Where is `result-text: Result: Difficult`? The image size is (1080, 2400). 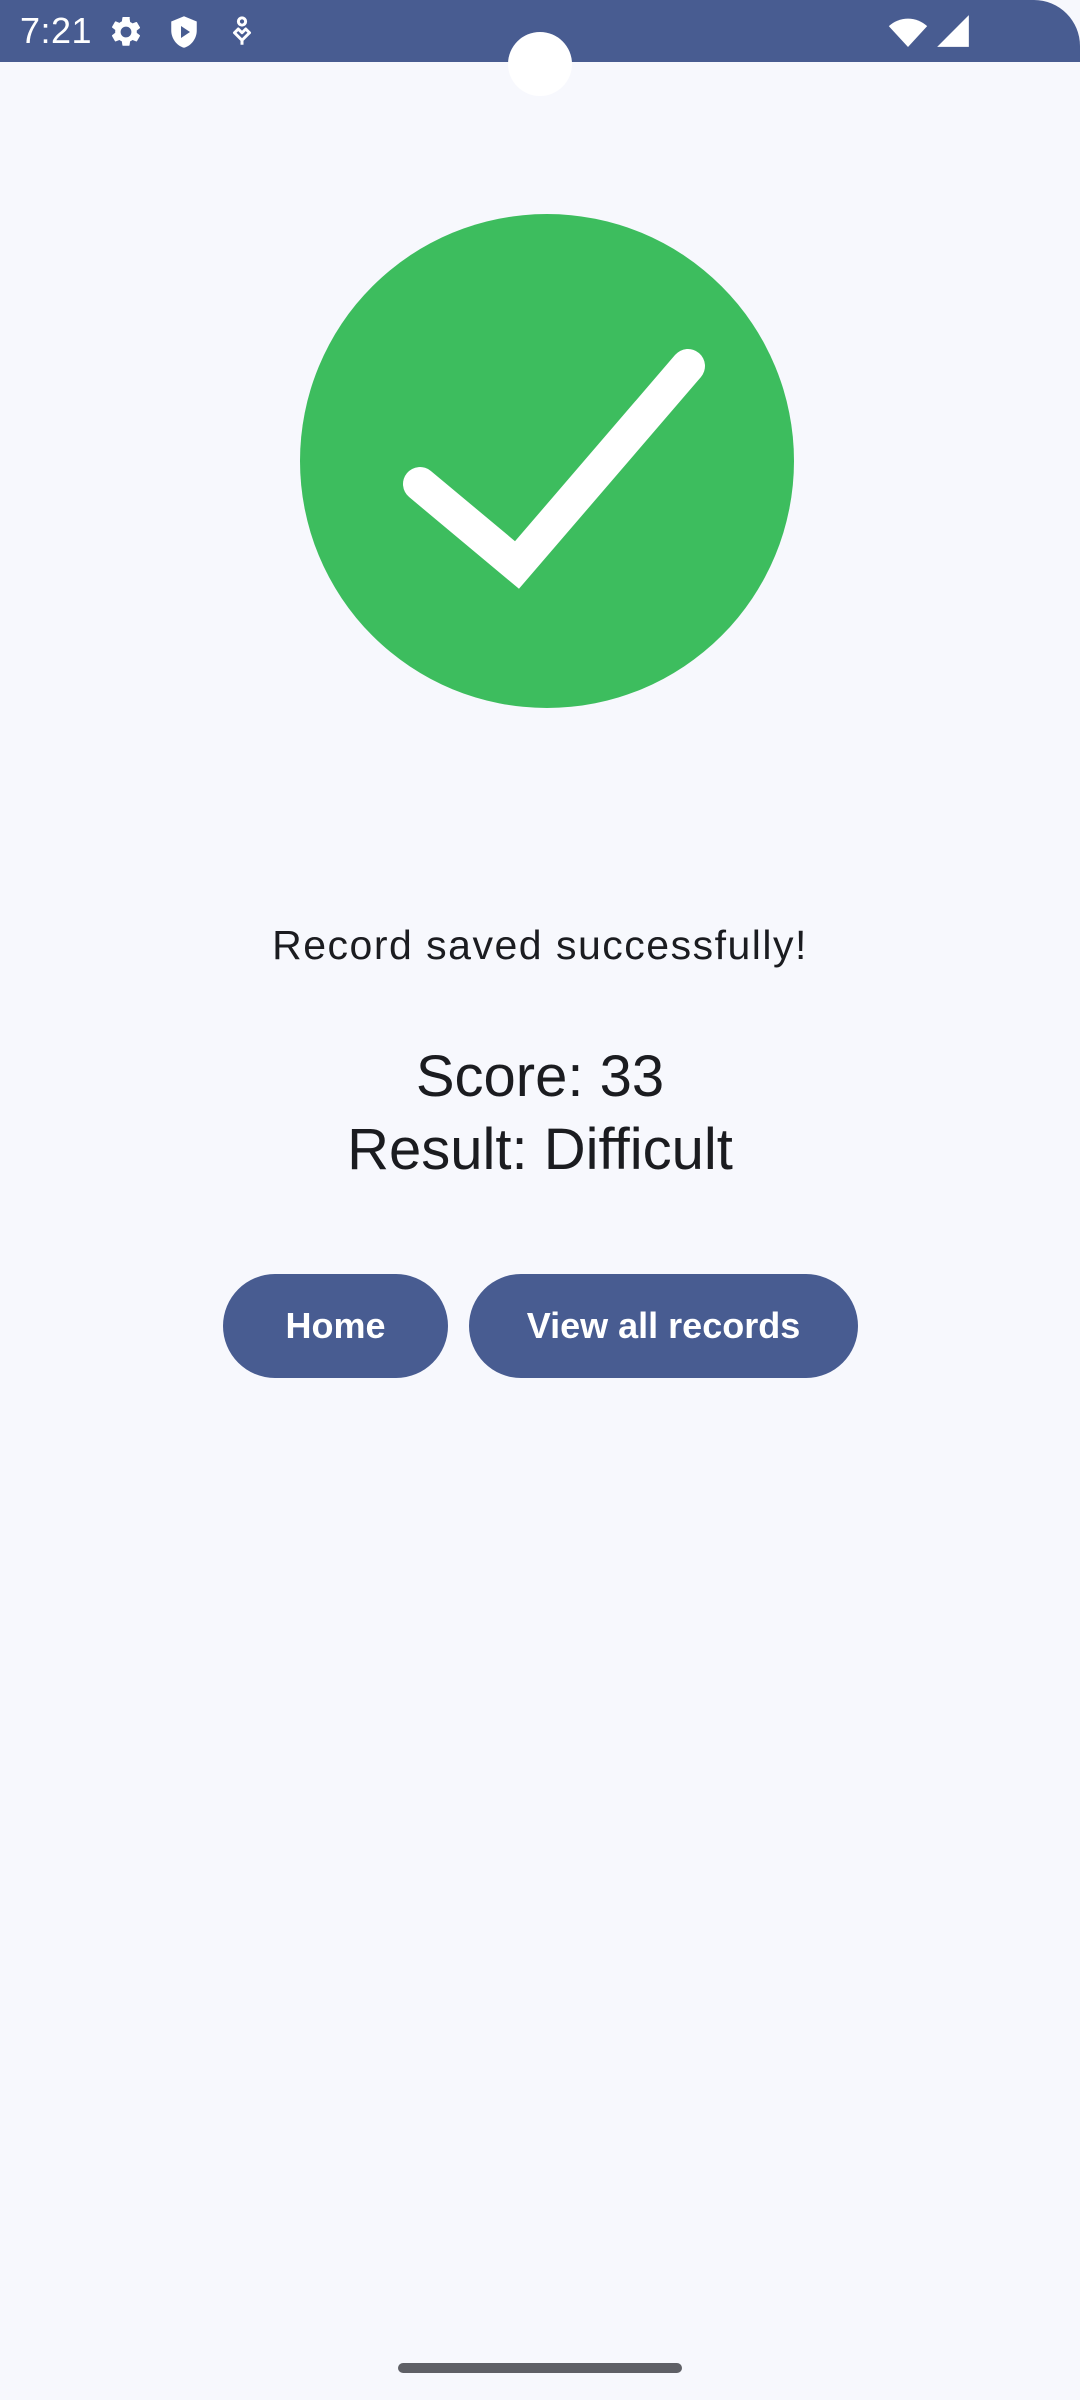 result-text: Result: Difficult is located at coordinates (540, 1149).